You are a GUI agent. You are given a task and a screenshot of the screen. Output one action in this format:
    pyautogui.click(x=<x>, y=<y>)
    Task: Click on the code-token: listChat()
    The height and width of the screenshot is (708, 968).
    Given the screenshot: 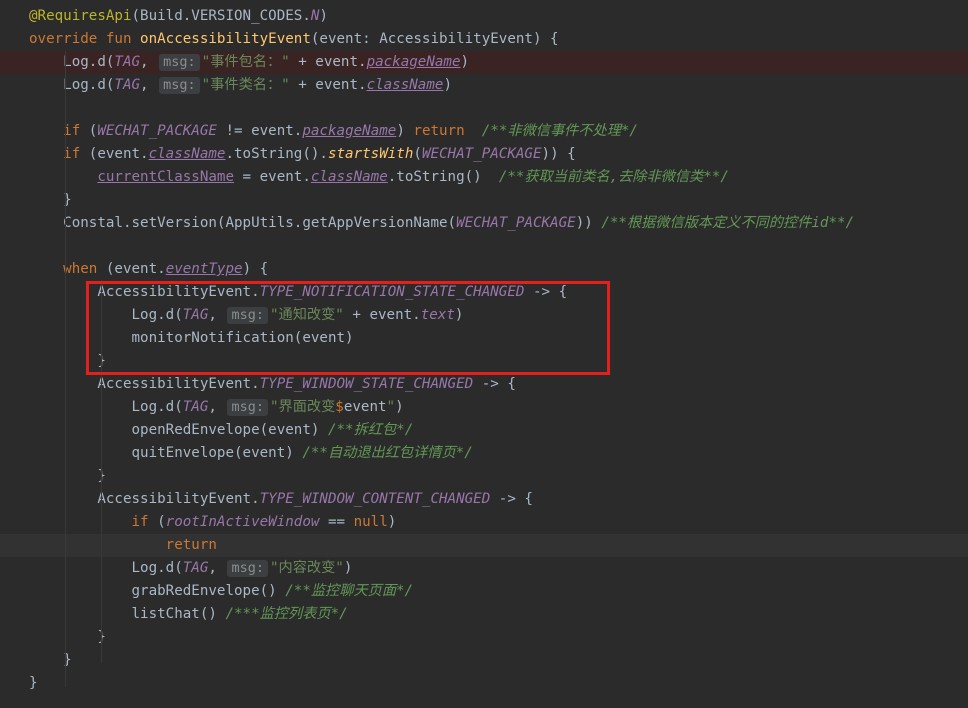 What is the action you would take?
    pyautogui.click(x=127, y=614)
    